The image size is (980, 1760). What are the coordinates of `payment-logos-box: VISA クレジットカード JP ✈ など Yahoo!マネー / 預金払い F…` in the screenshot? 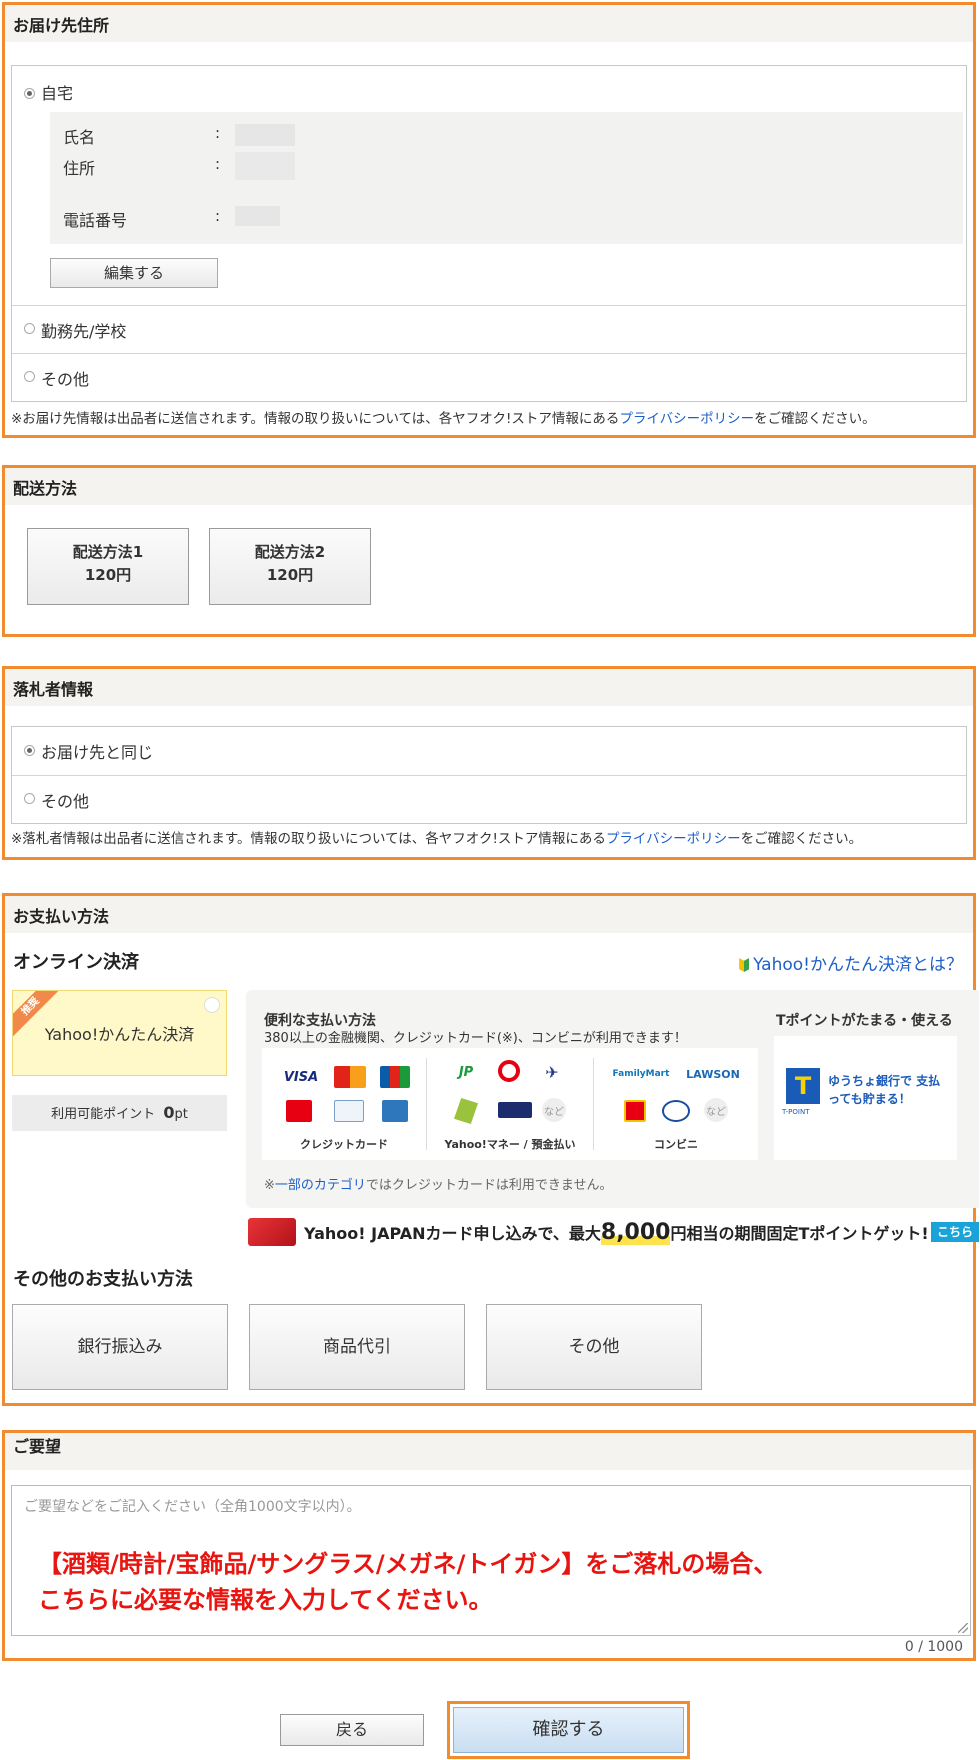 It's located at (510, 1104).